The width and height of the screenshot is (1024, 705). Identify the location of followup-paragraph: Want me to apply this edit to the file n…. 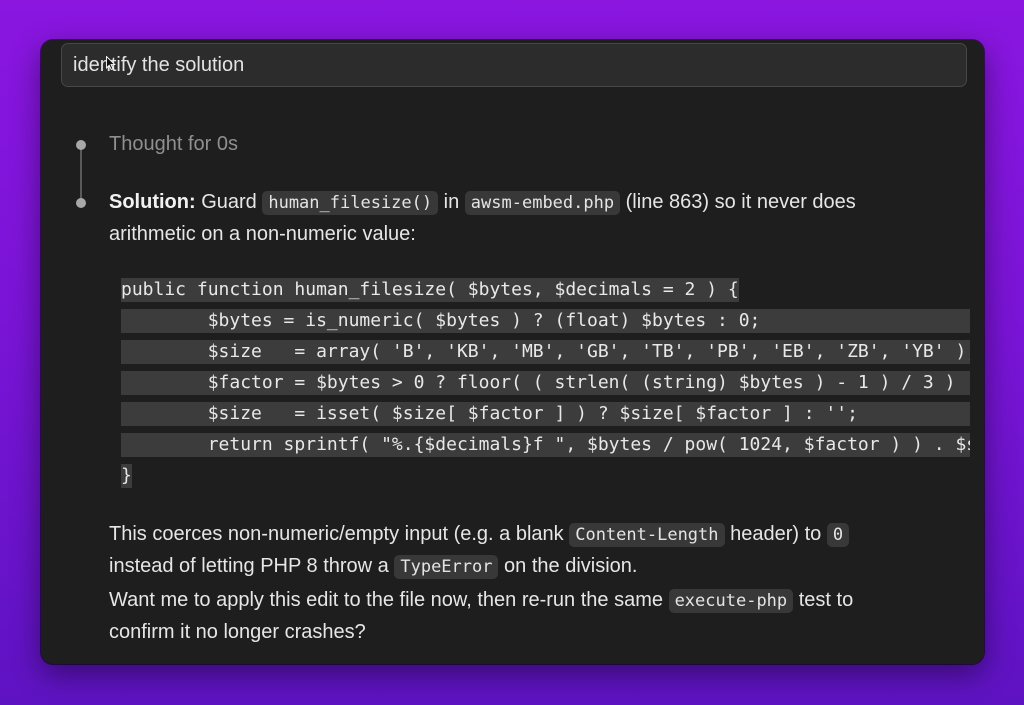
(534, 616).